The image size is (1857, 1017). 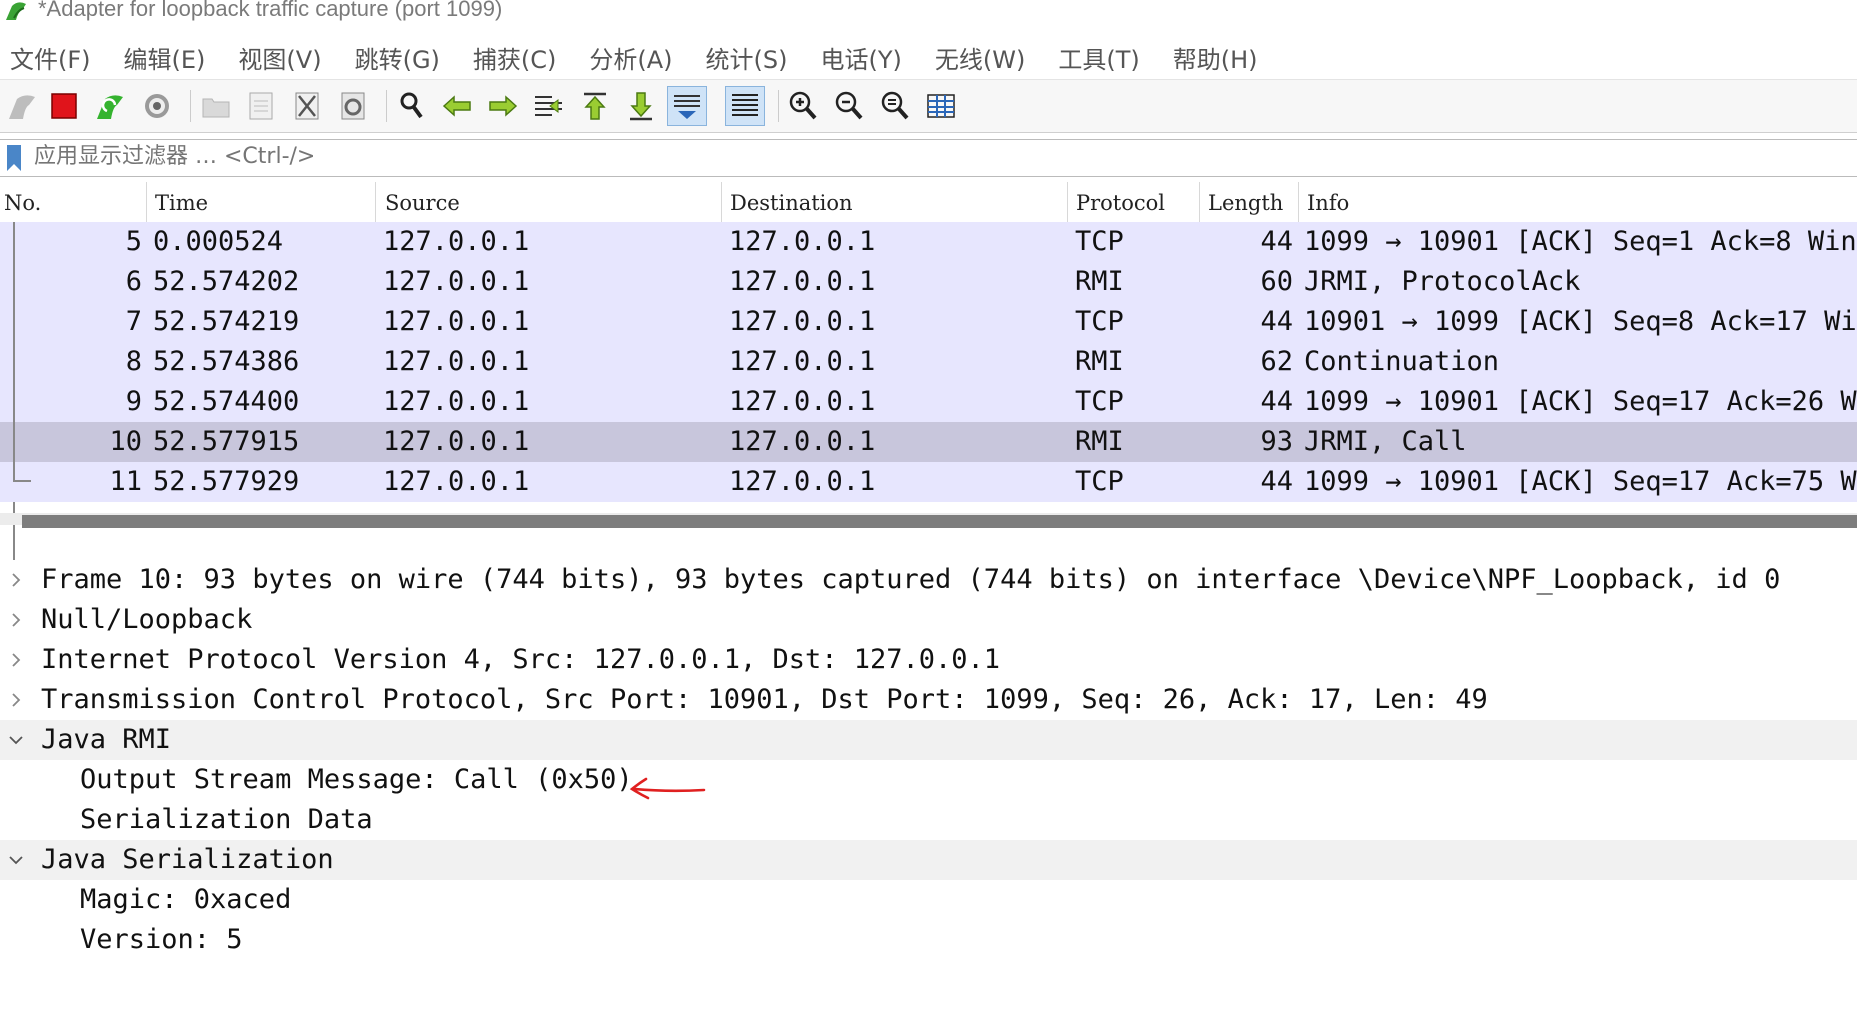 What do you see at coordinates (307, 106) in the screenshot?
I see `close-file-icon` at bounding box center [307, 106].